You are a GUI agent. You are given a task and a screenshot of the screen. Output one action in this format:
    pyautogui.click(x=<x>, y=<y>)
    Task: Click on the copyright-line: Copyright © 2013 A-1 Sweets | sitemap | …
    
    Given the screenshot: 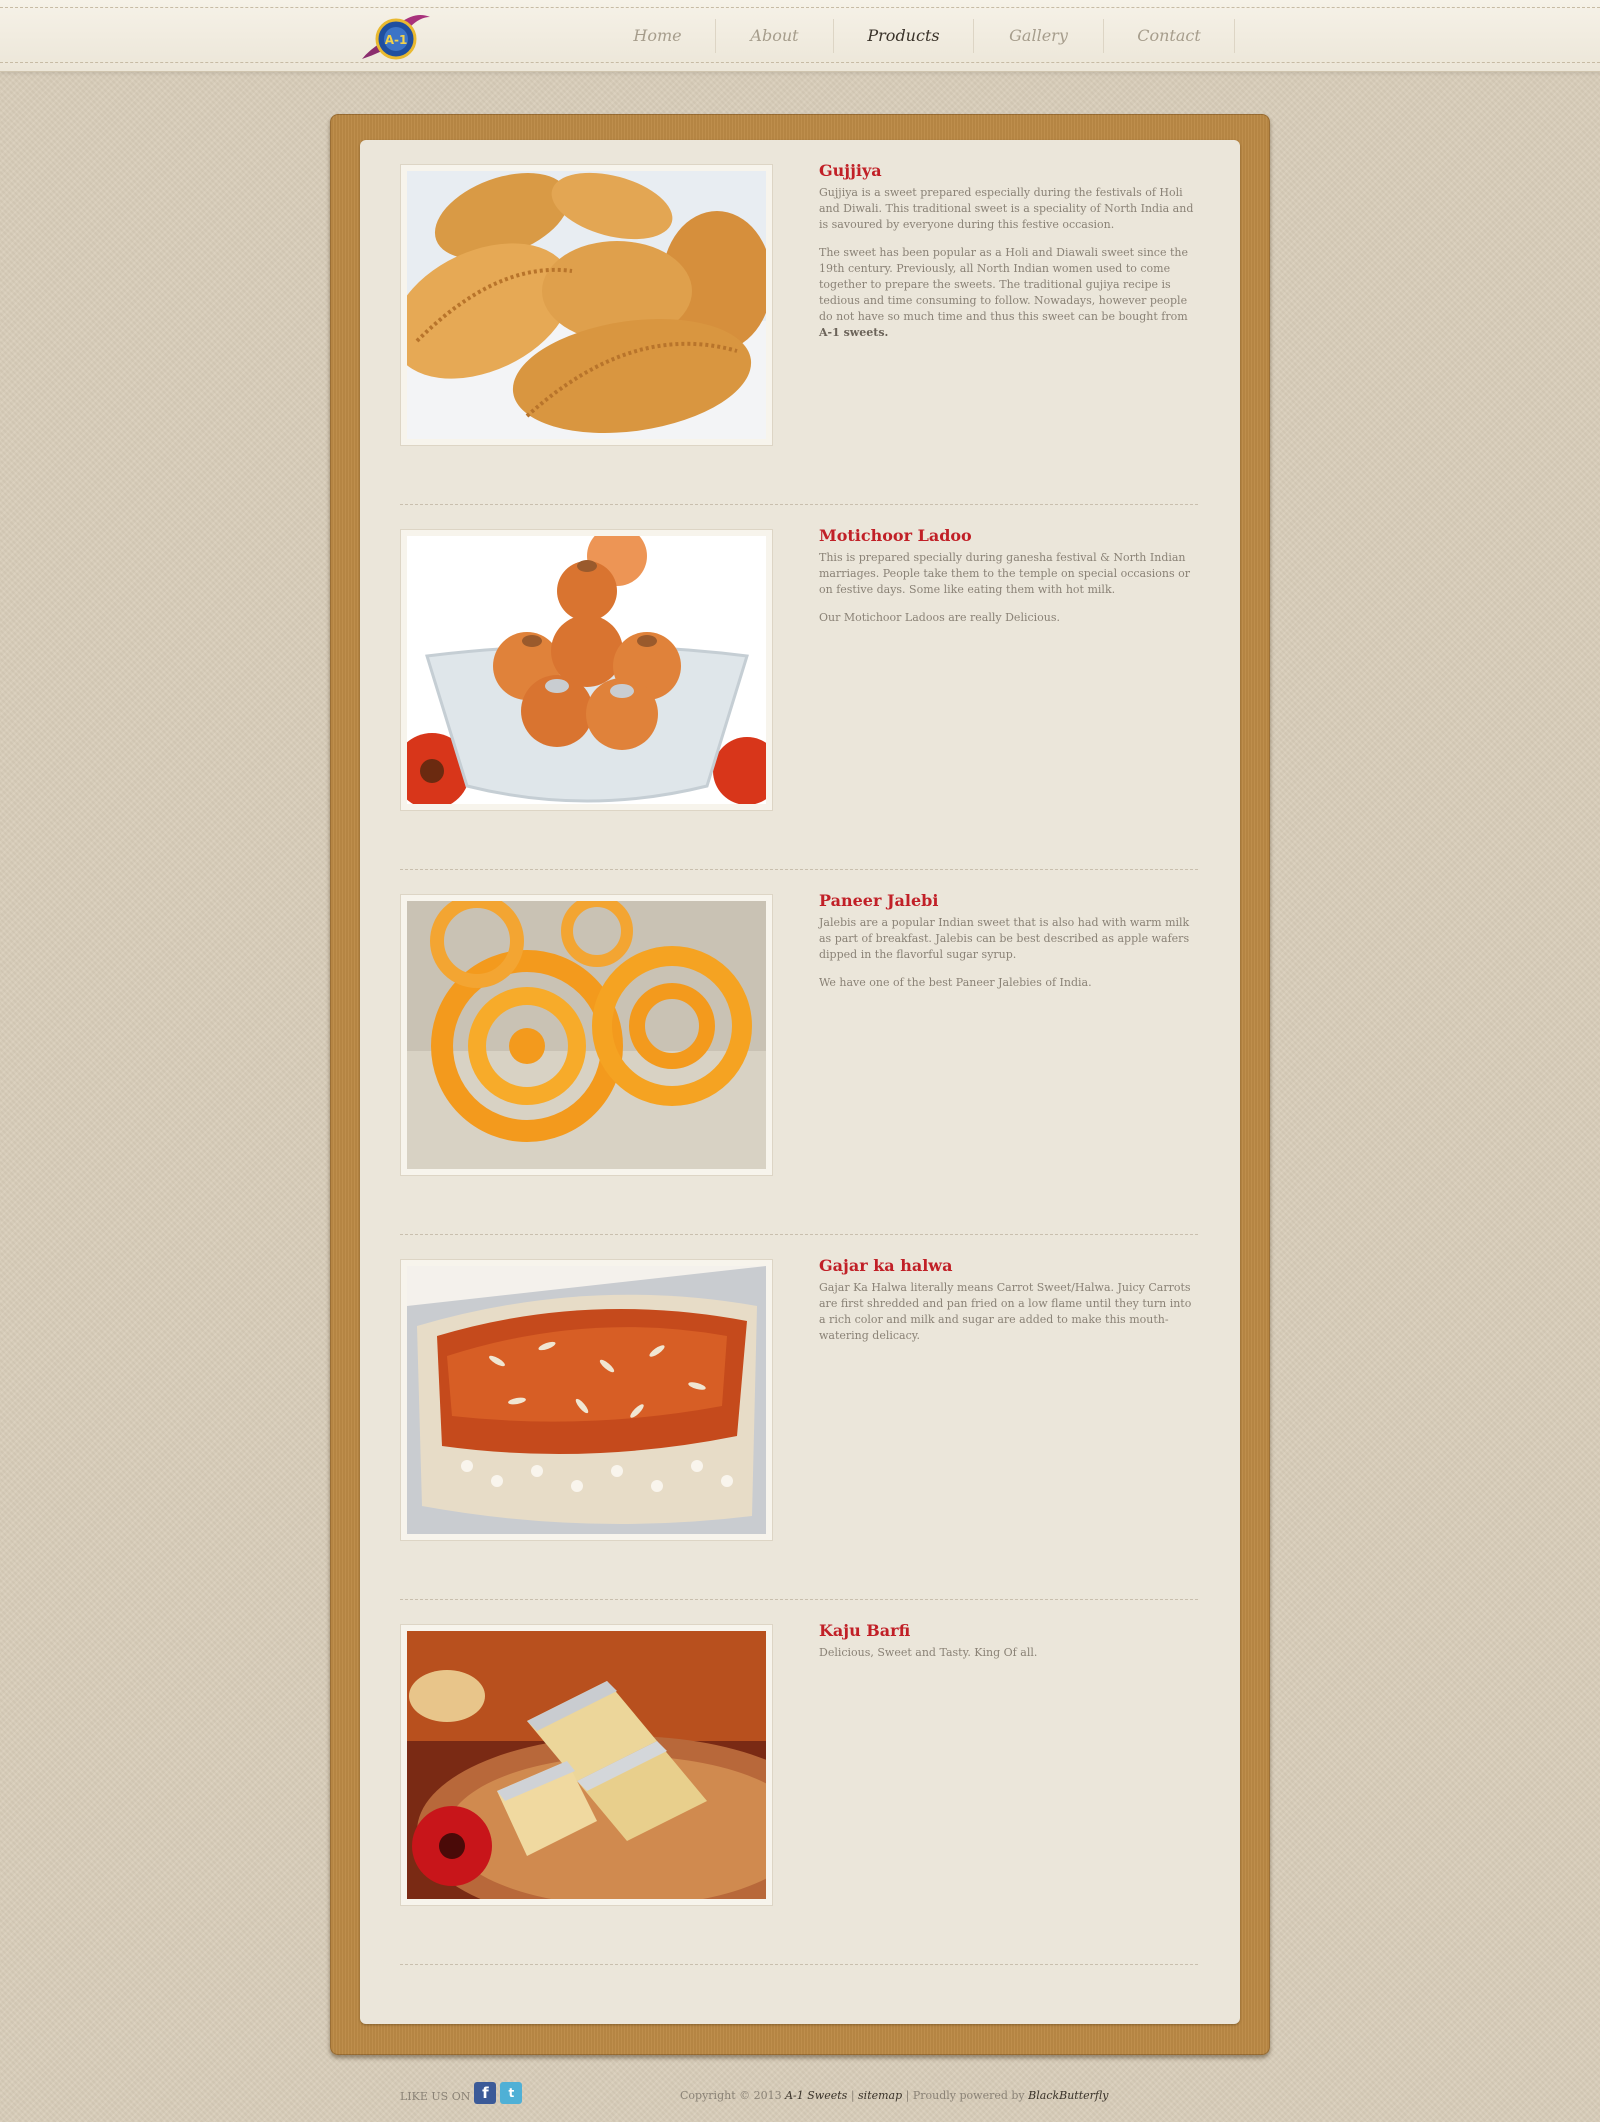 What is the action you would take?
    pyautogui.click(x=894, y=2095)
    